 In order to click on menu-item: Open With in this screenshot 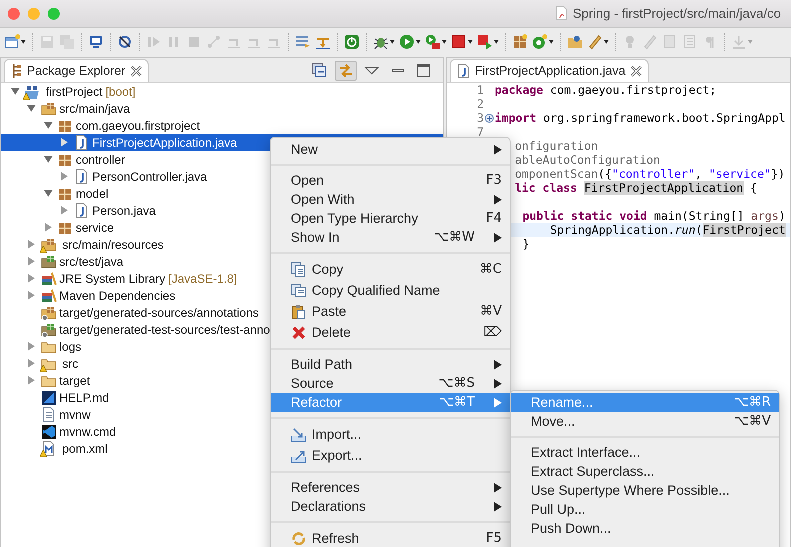, I will do `click(390, 199)`.